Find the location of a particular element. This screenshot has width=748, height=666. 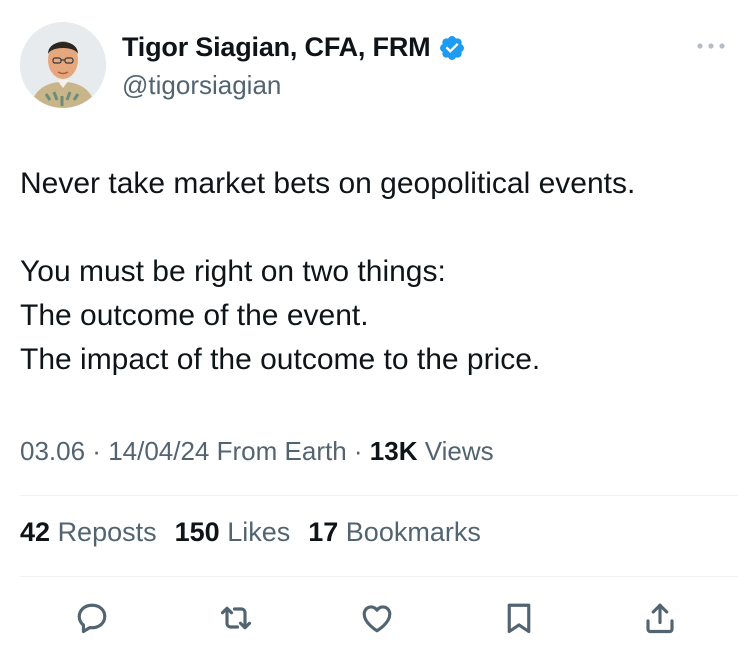

reposts-count: 42 is located at coordinates (35, 532).